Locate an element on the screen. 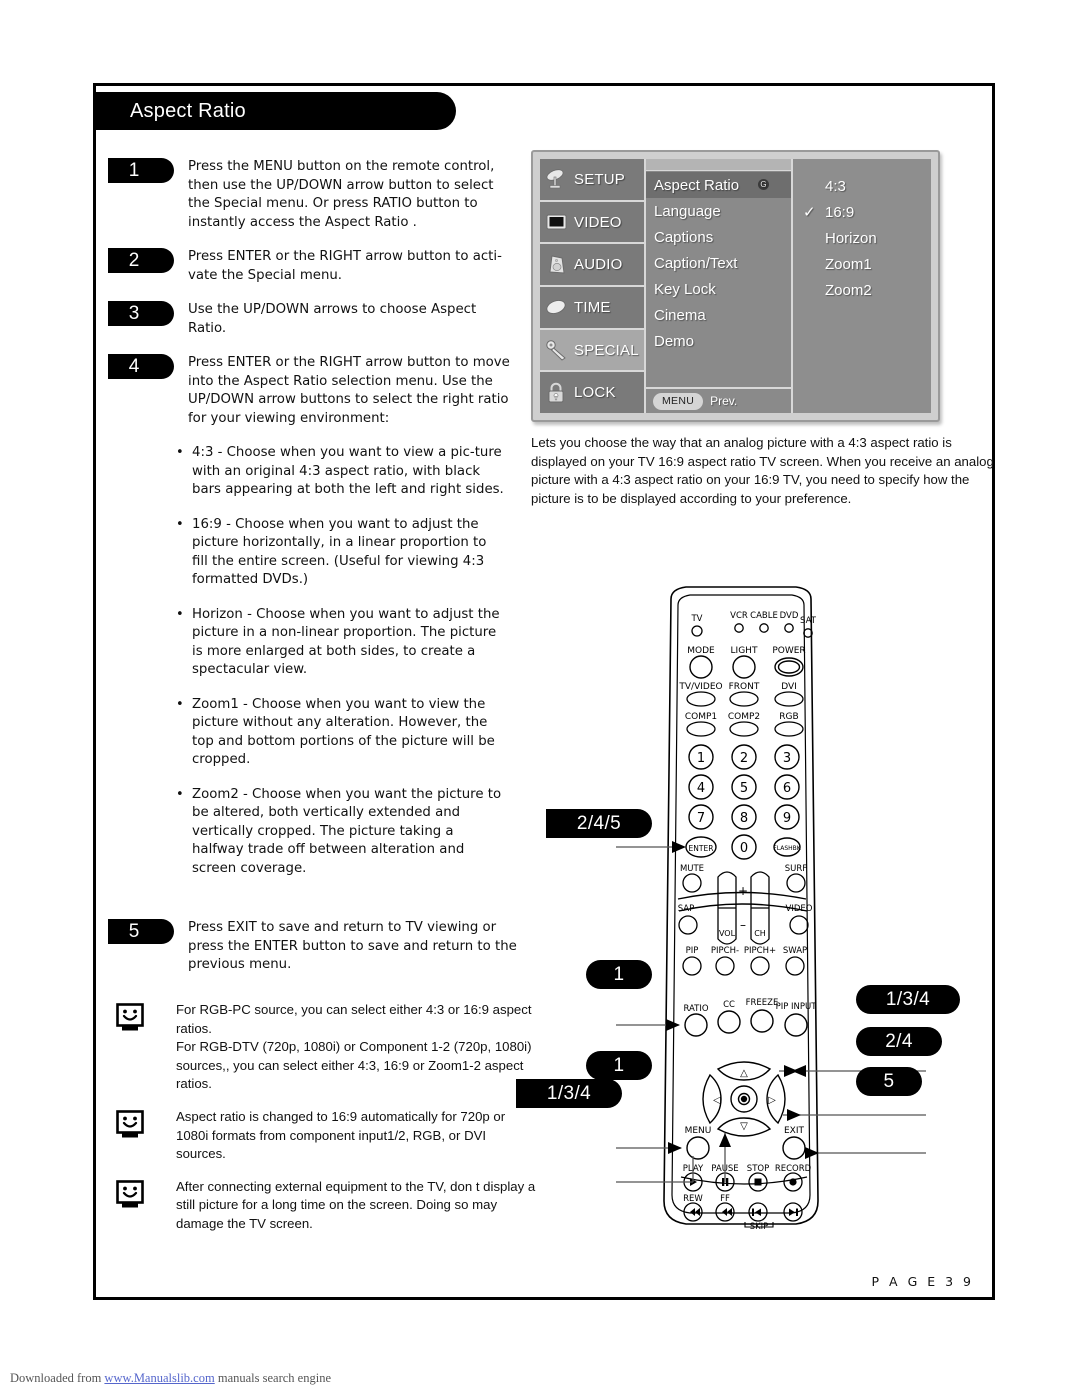  callout-ratio-1: 1 is located at coordinates (619, 974).